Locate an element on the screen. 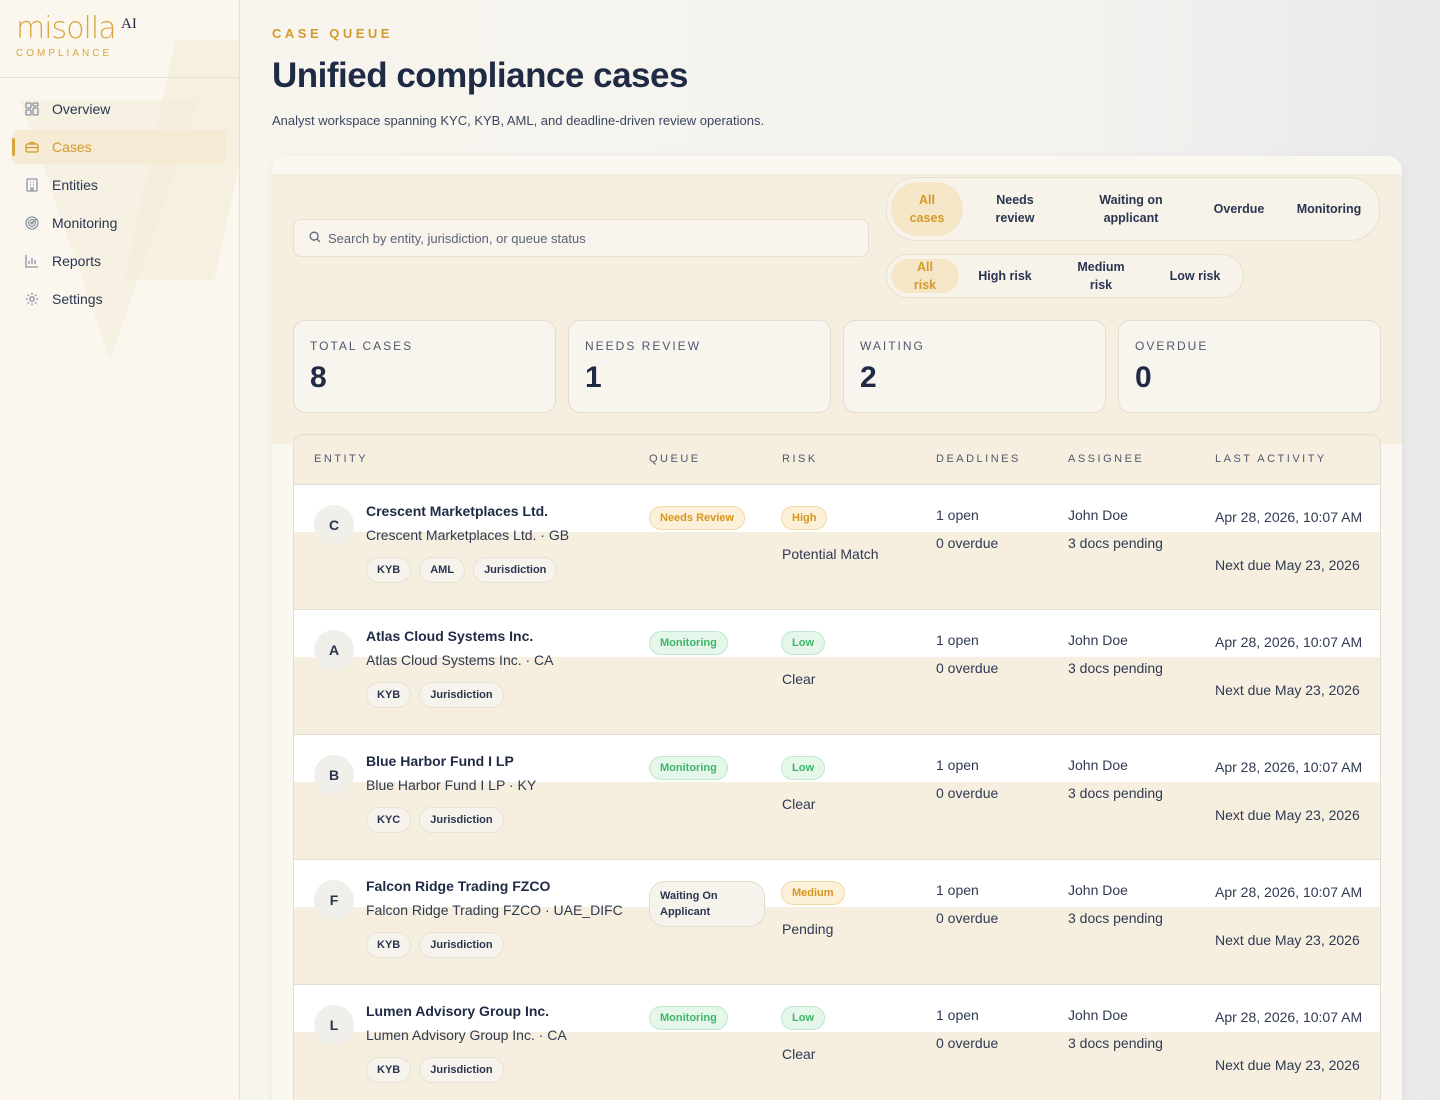 Image resolution: width=1440 pixels, height=1100 pixels. tag-list: KYB AML Jurisdiction is located at coordinates (462, 570).